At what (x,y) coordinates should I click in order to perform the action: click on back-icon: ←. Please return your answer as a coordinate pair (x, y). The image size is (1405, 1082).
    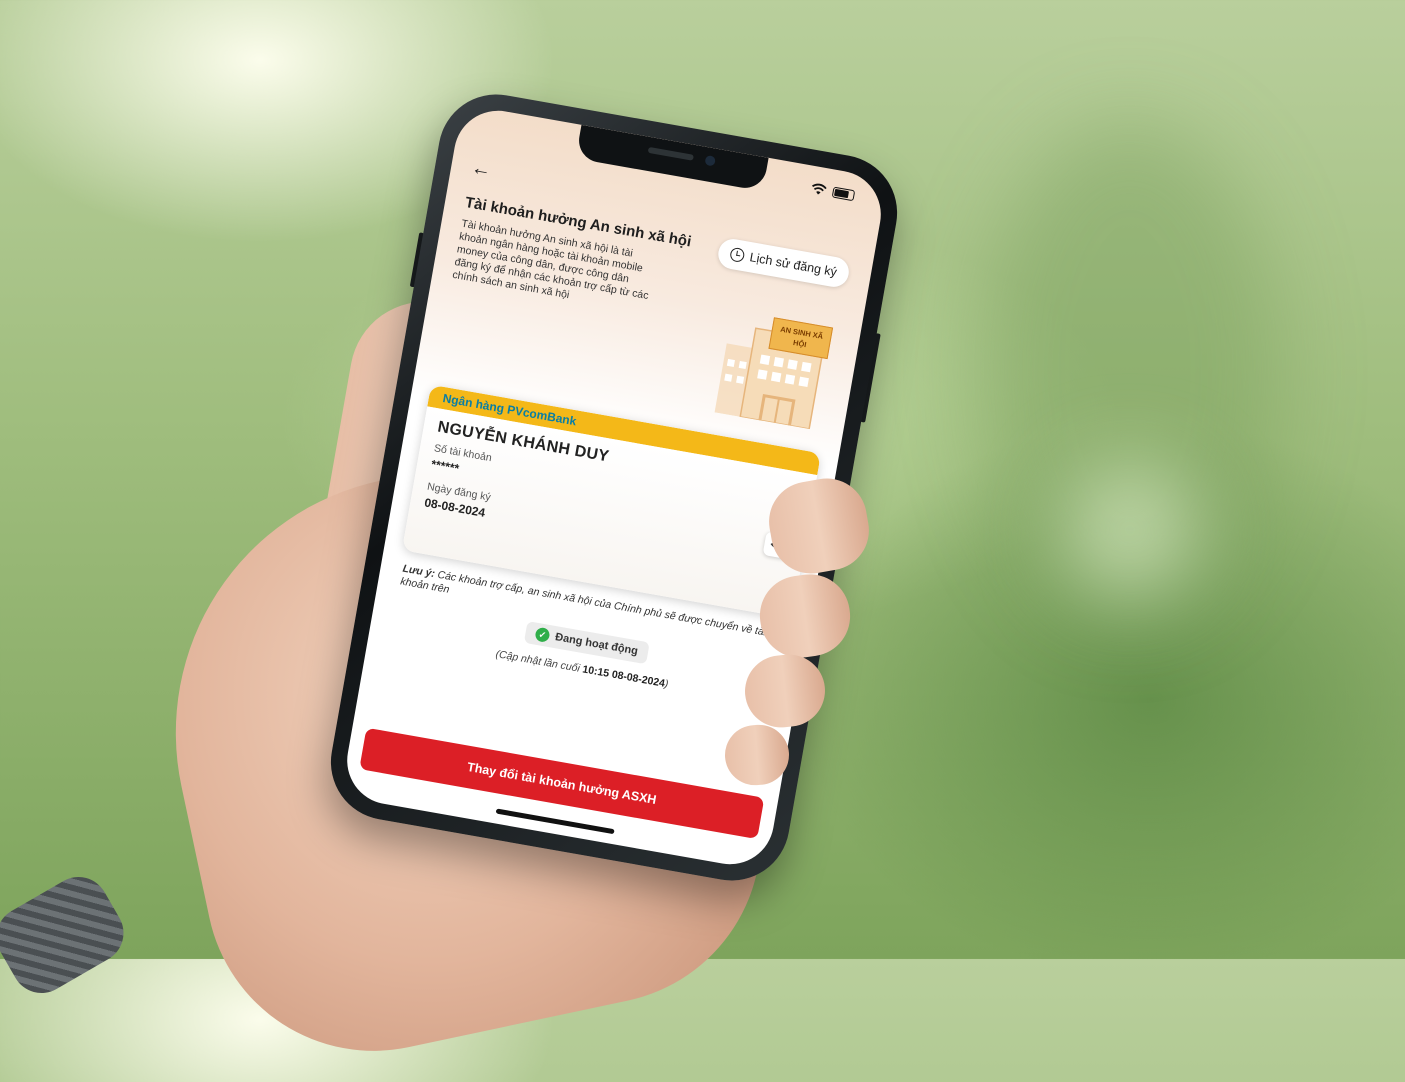
    Looking at the image, I should click on (481, 170).